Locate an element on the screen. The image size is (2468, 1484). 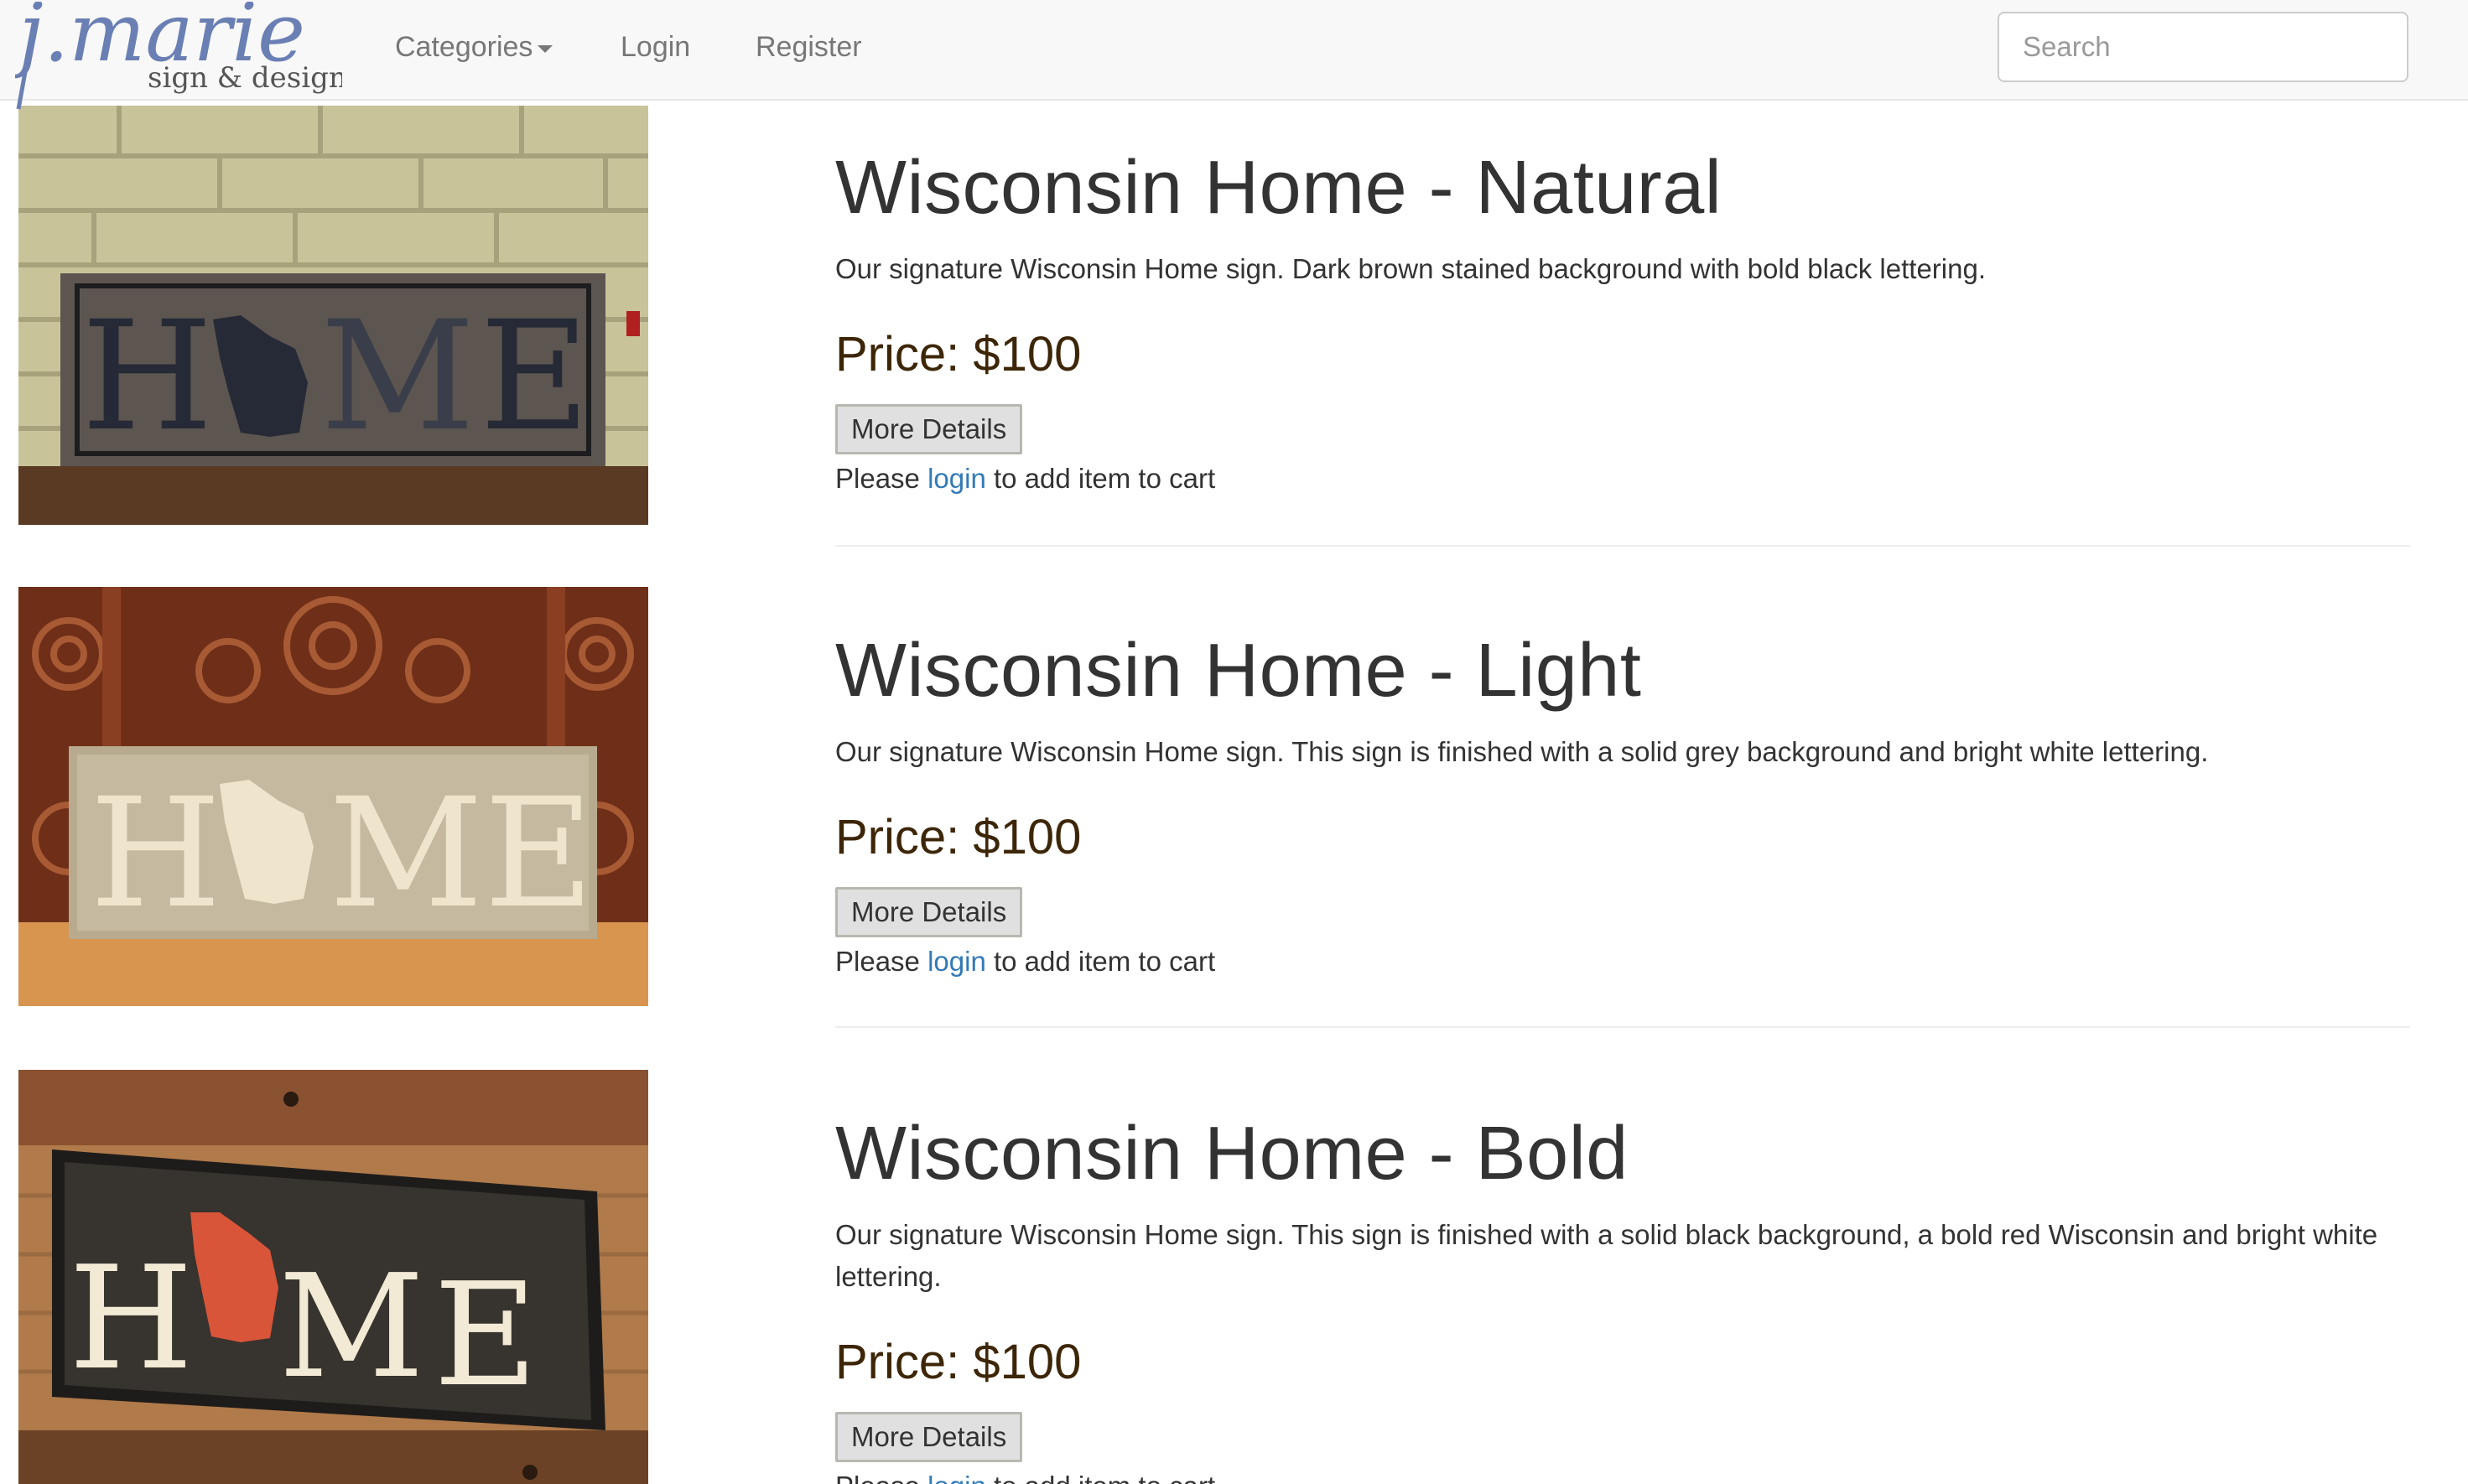
nav-login-link: Login is located at coordinates (655, 47).